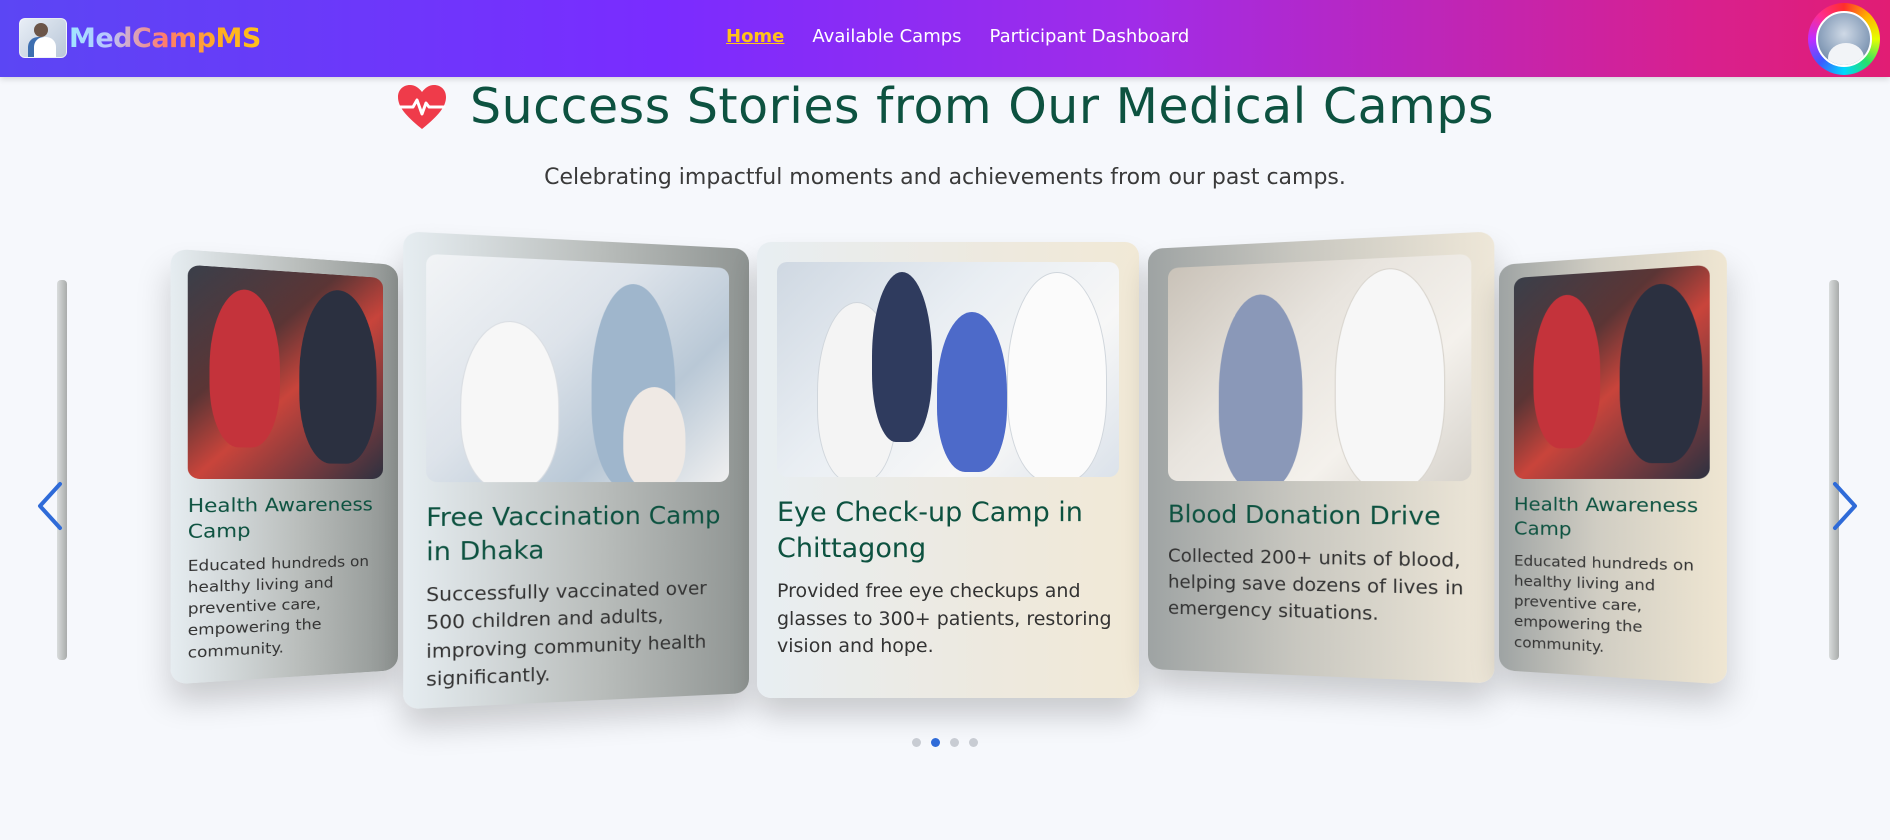 This screenshot has width=1890, height=840. I want to click on carousel-pagination, so click(945, 742).